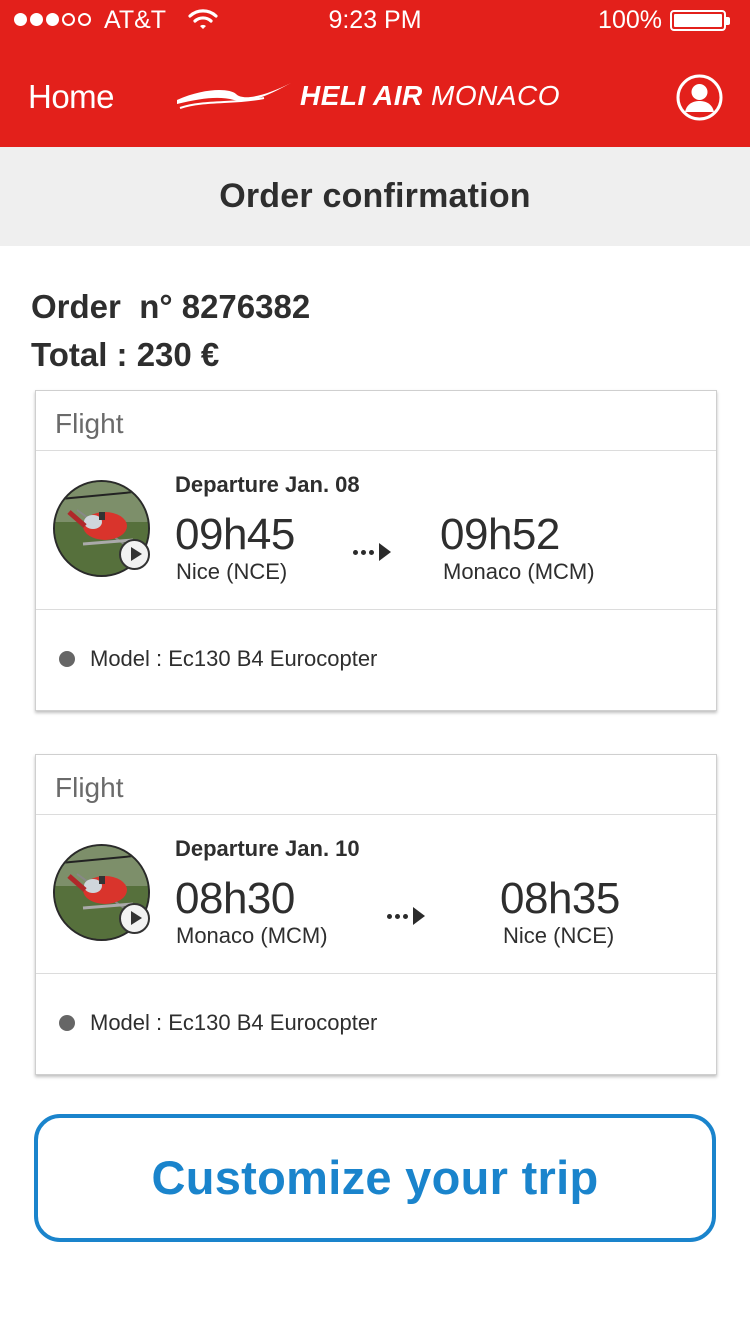 This screenshot has height=1334, width=750. What do you see at coordinates (252, 935) in the screenshot?
I see `departure-place: Monaco (MCM)` at bounding box center [252, 935].